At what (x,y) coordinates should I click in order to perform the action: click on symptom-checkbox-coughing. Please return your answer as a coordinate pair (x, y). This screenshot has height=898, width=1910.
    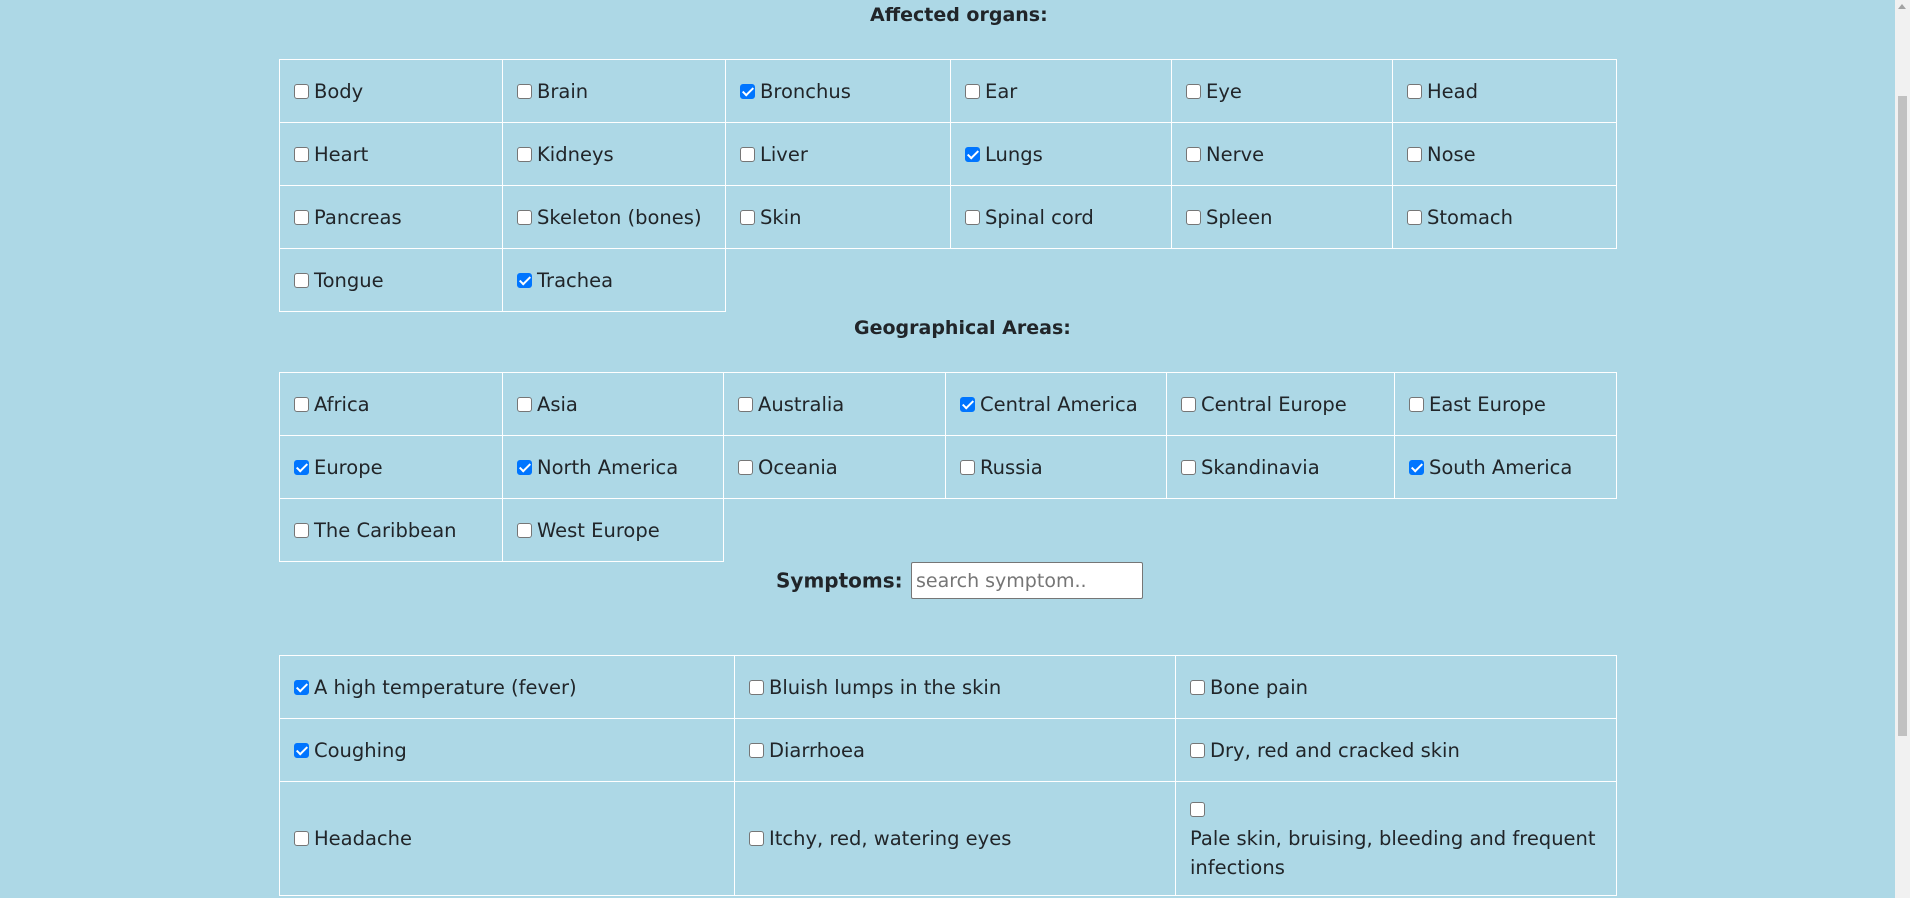
    Looking at the image, I should click on (301, 750).